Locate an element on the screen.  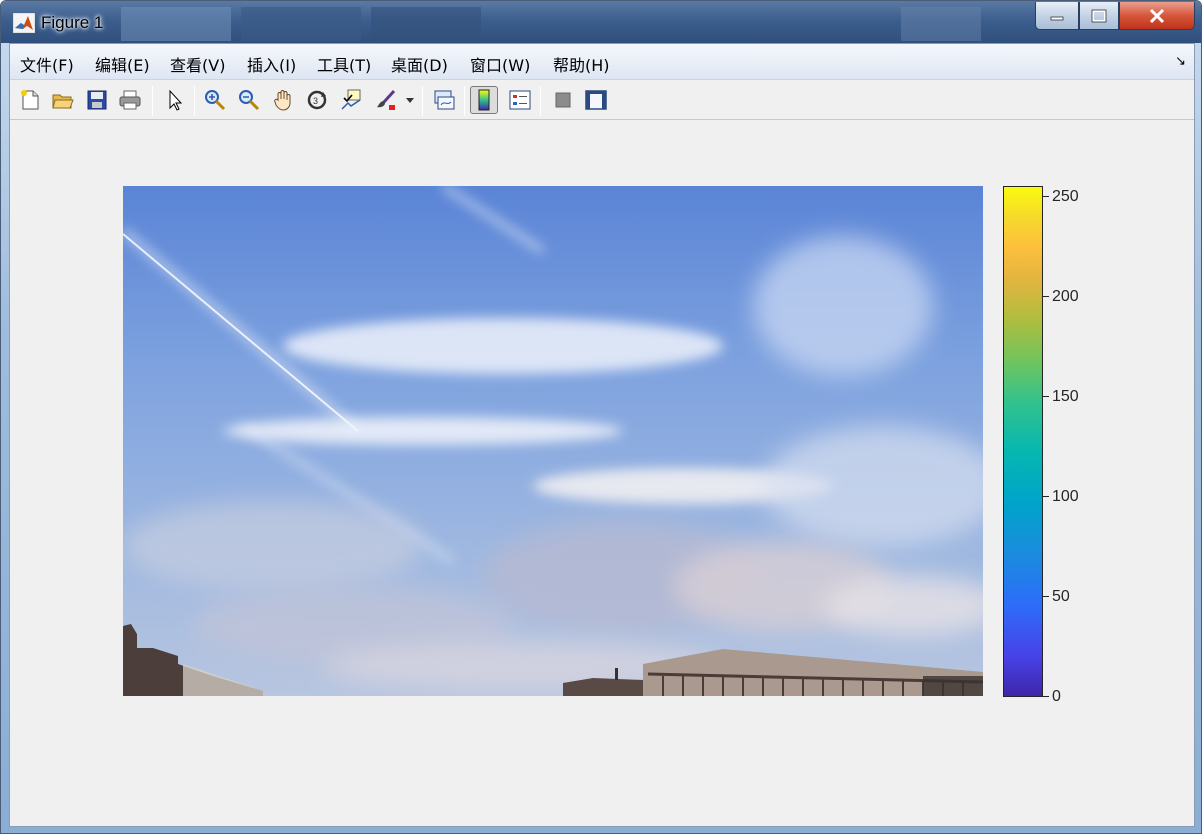
hide-plot-tools-button is located at coordinates (563, 100).